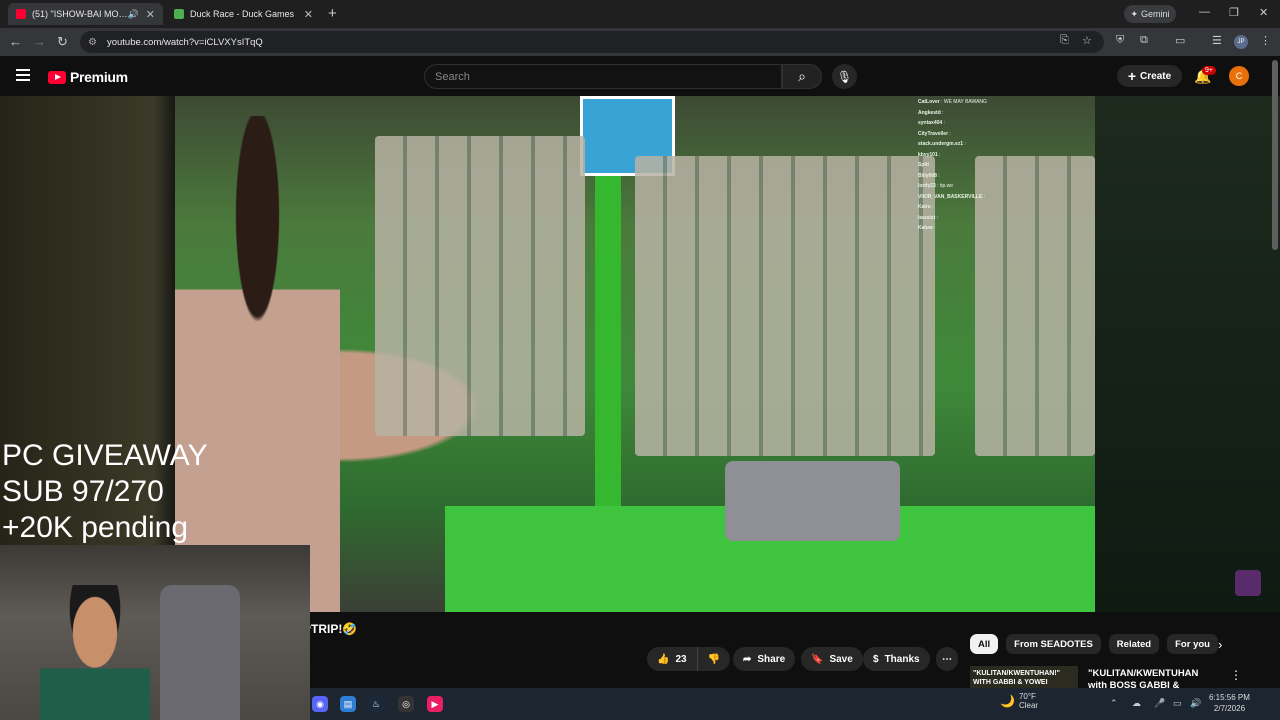 The width and height of the screenshot is (1280, 720). What do you see at coordinates (973, 218) in the screenshot?
I see `chat-message: bassist :` at bounding box center [973, 218].